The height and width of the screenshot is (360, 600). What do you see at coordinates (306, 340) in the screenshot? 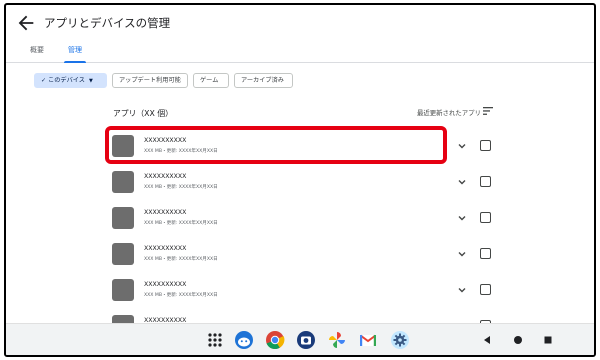
I see `camera-icon` at bounding box center [306, 340].